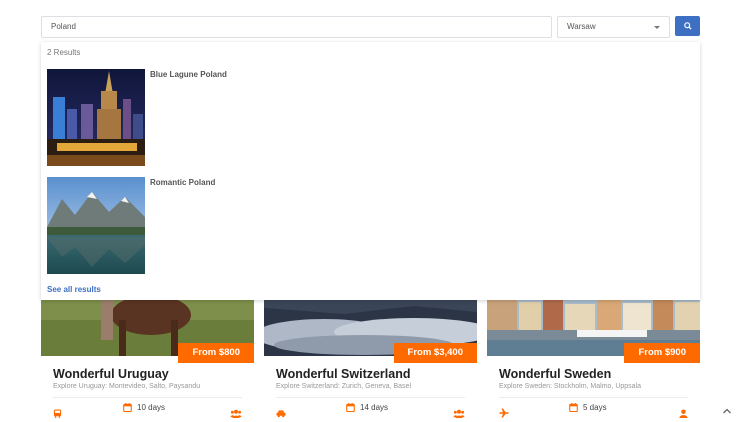 This screenshot has width=740, height=422. I want to click on result-thumbnail-warsaw-night, so click(96, 117).